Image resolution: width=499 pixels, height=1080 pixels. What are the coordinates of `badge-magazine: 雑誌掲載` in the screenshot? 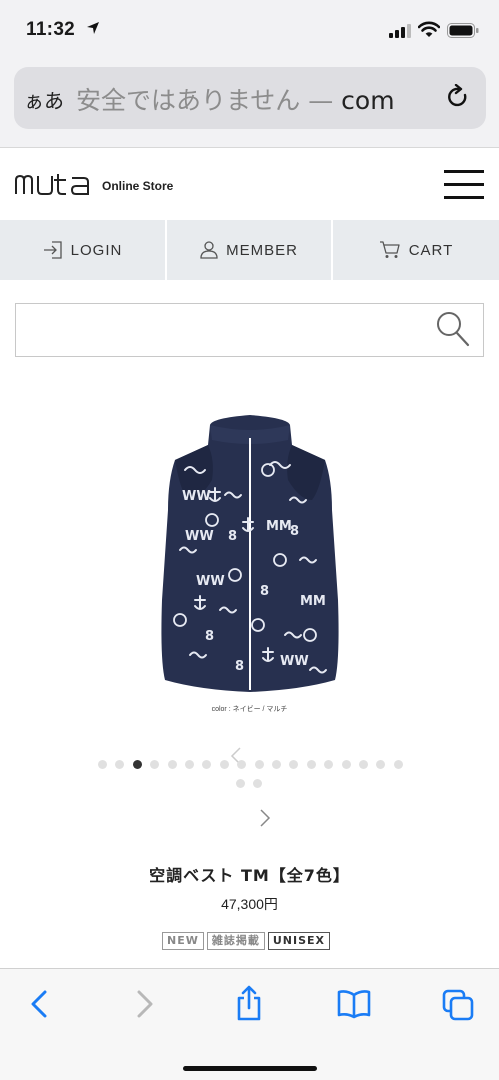 It's located at (235, 941).